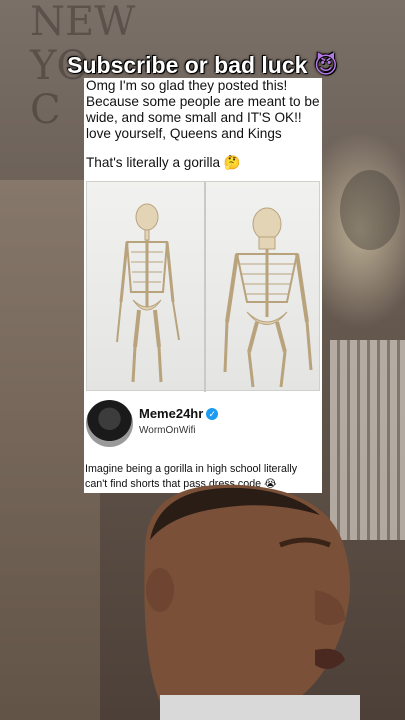 This screenshot has height=720, width=405. I want to click on post-text-2-label: That's literally a gorilla, so click(153, 162).